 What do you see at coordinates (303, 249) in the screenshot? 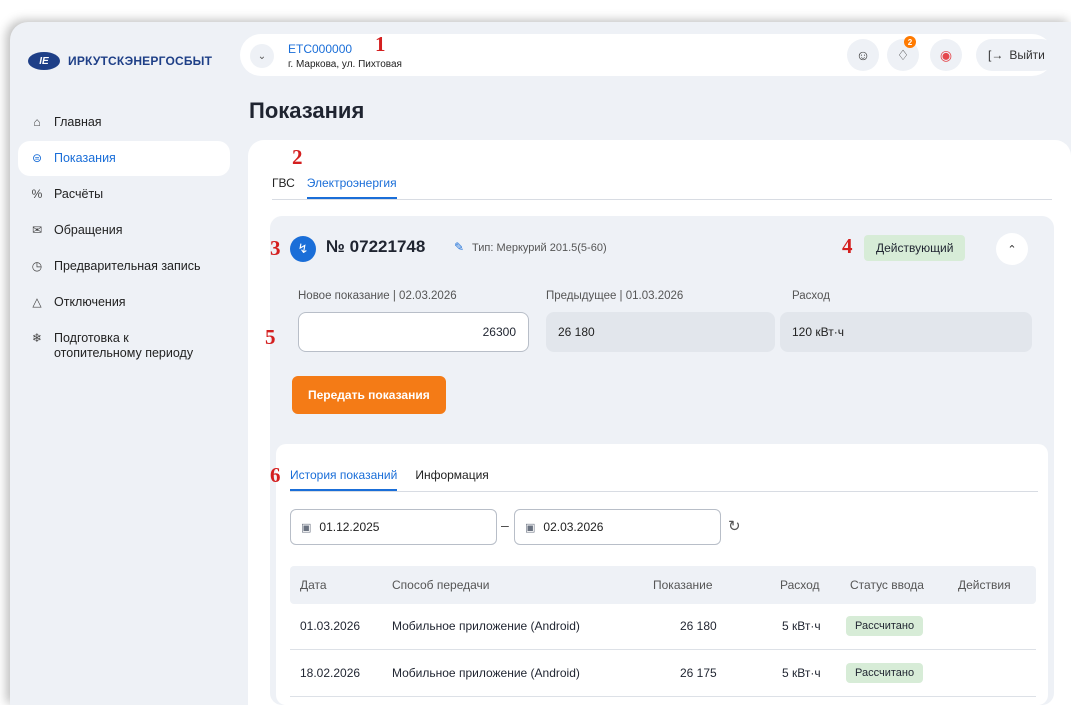
I see `lightning-icon: ↯` at bounding box center [303, 249].